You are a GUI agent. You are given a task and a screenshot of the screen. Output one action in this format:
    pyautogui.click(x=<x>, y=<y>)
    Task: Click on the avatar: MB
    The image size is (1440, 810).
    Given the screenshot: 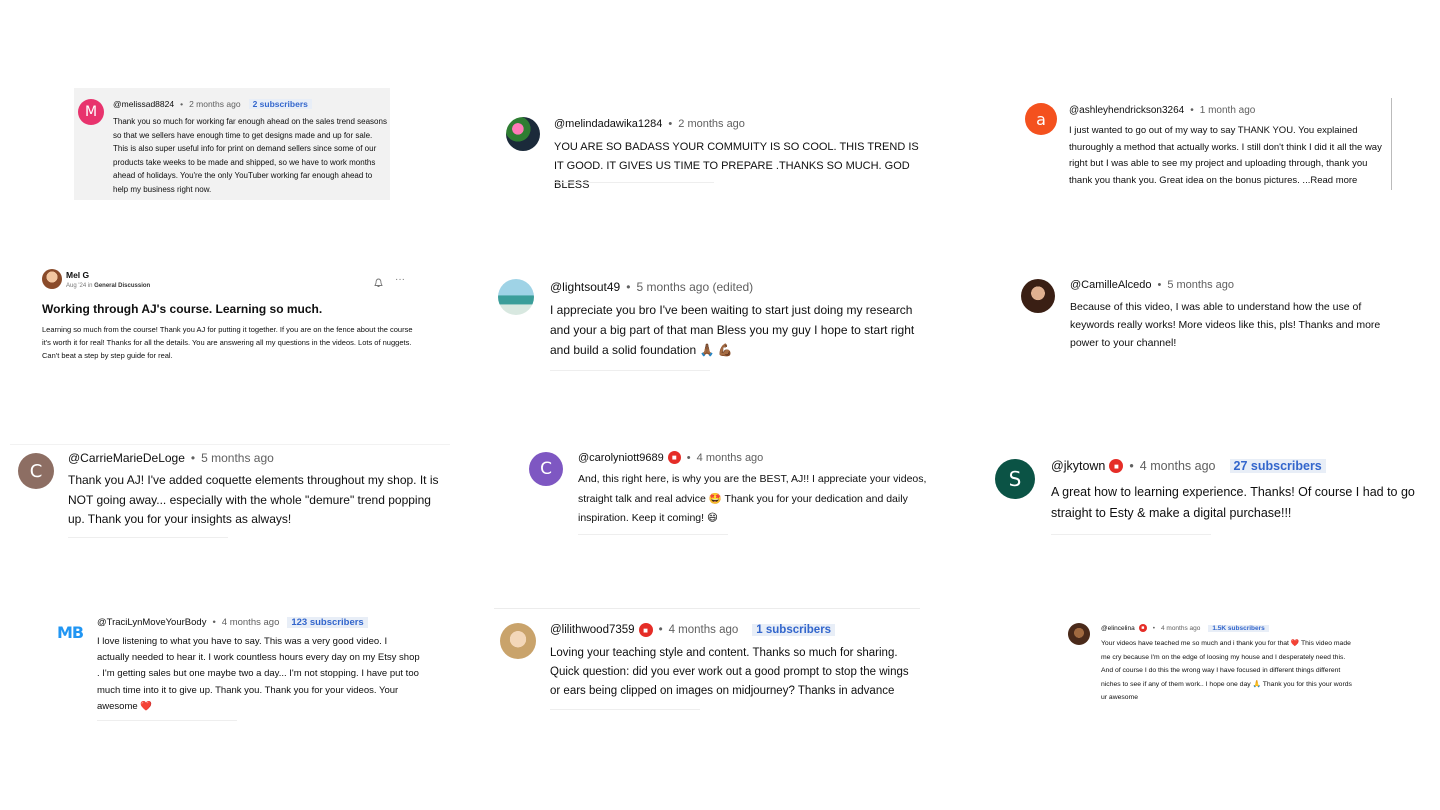 What is the action you would take?
    pyautogui.click(x=70, y=632)
    